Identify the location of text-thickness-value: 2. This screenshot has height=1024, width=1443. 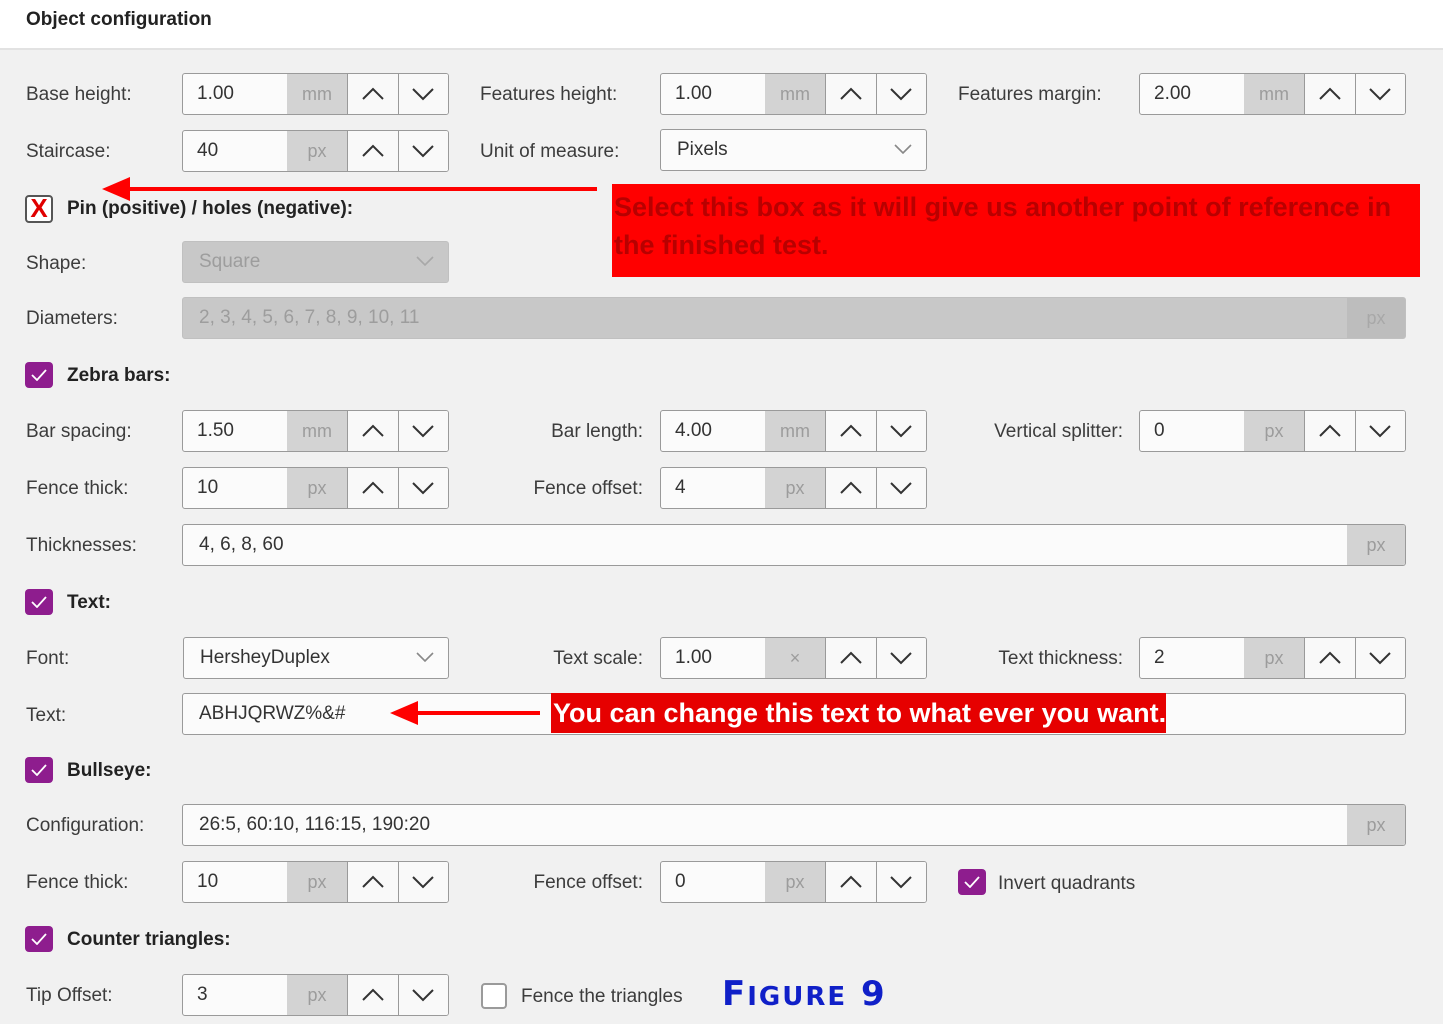
(1192, 658).